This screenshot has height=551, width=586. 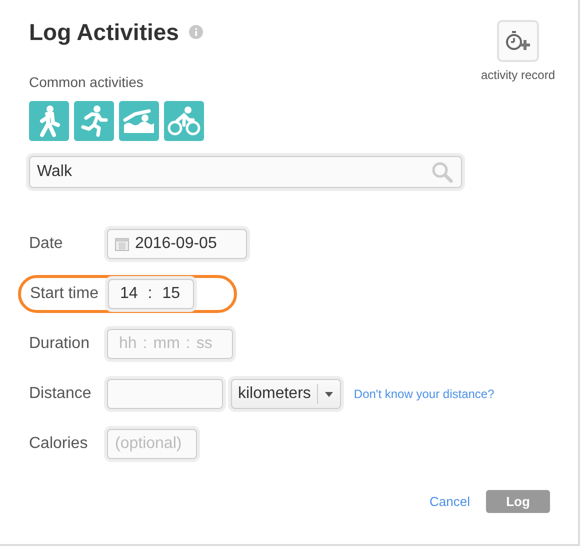 What do you see at coordinates (104, 32) in the screenshot?
I see `dialog-title: Log Activities` at bounding box center [104, 32].